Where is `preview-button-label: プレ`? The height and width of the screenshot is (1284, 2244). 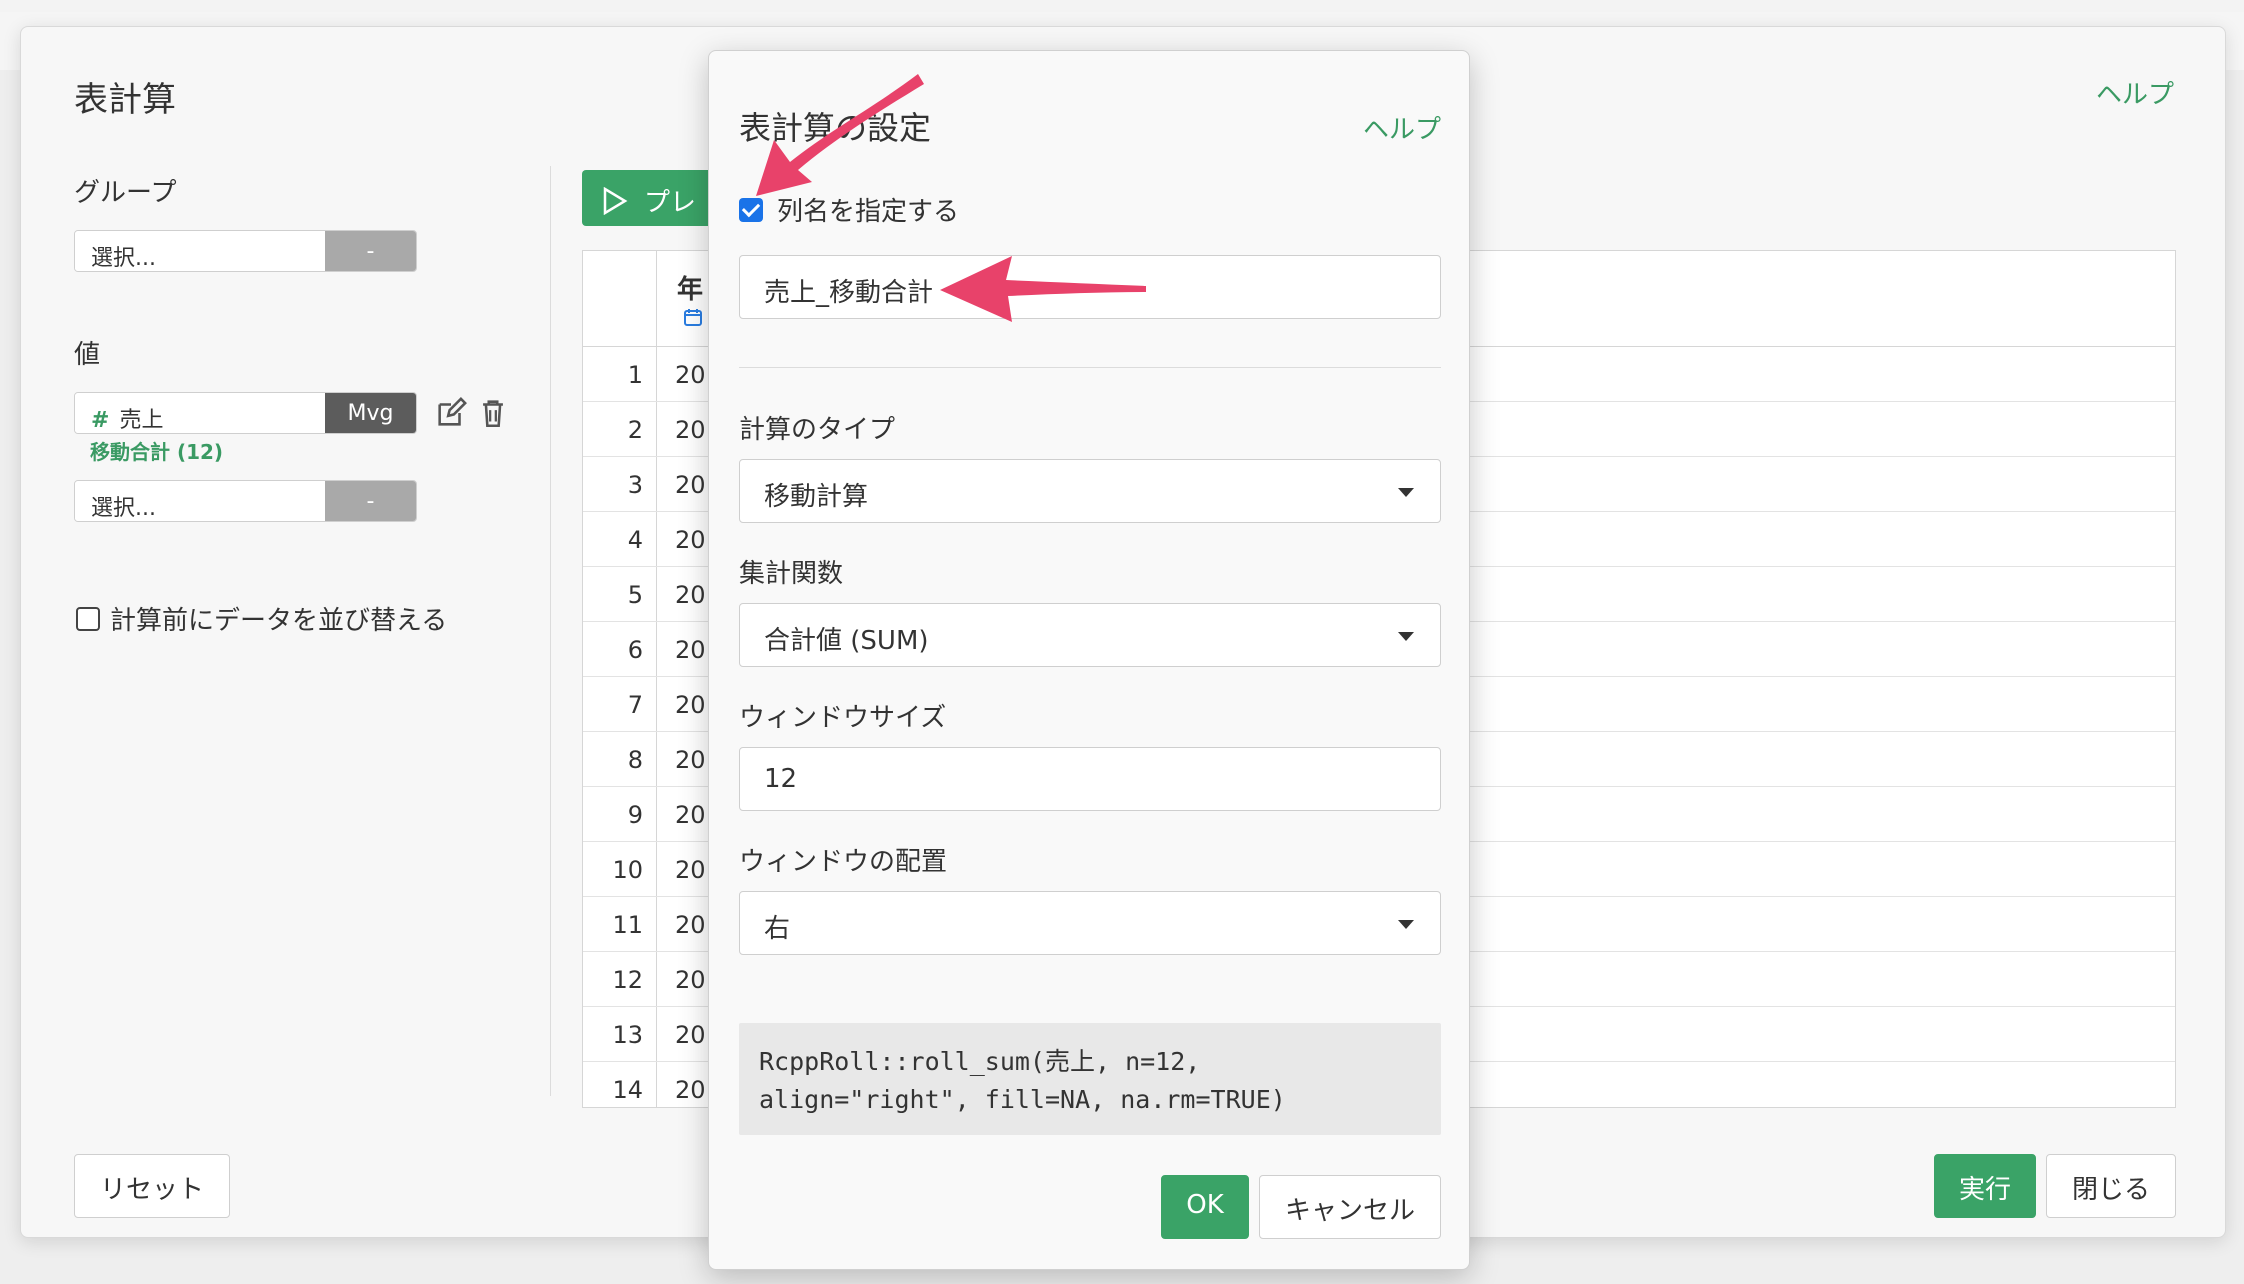
preview-button-label: プレ is located at coordinates (670, 203).